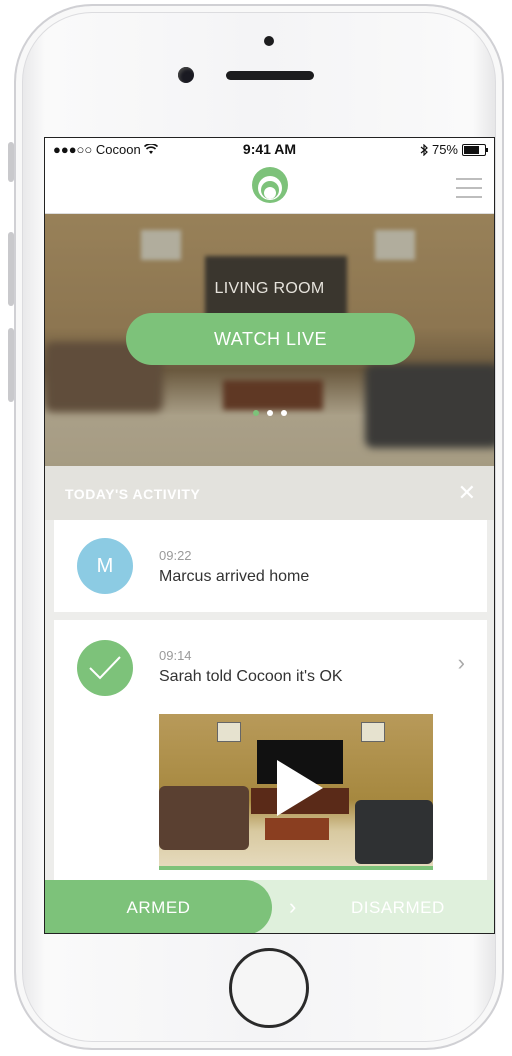  Describe the element at coordinates (105, 668) in the screenshot. I see `check-avatar-icon` at that location.